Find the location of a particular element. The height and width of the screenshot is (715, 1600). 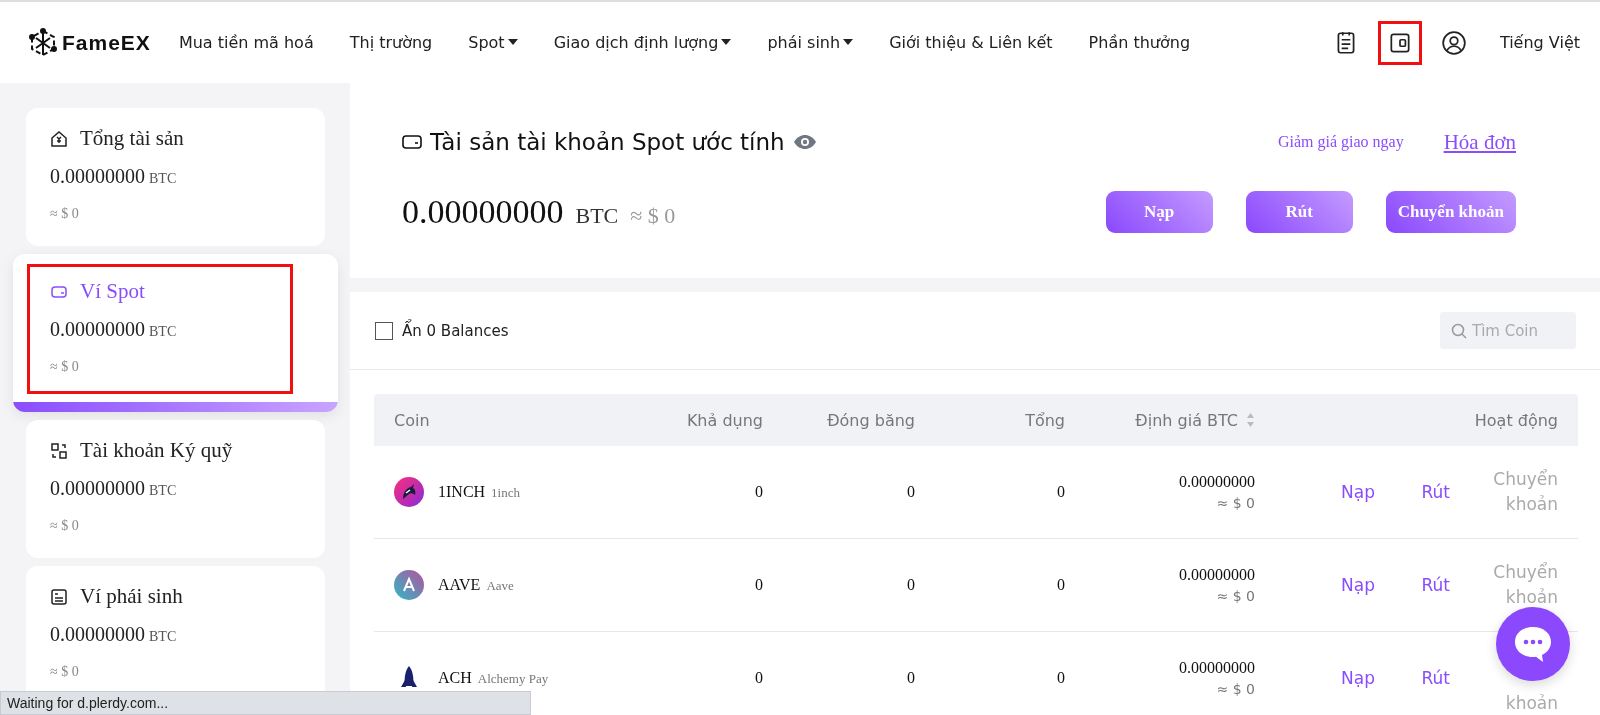

page-title: Tài sản tài khoản Spot ước tính is located at coordinates (607, 142).